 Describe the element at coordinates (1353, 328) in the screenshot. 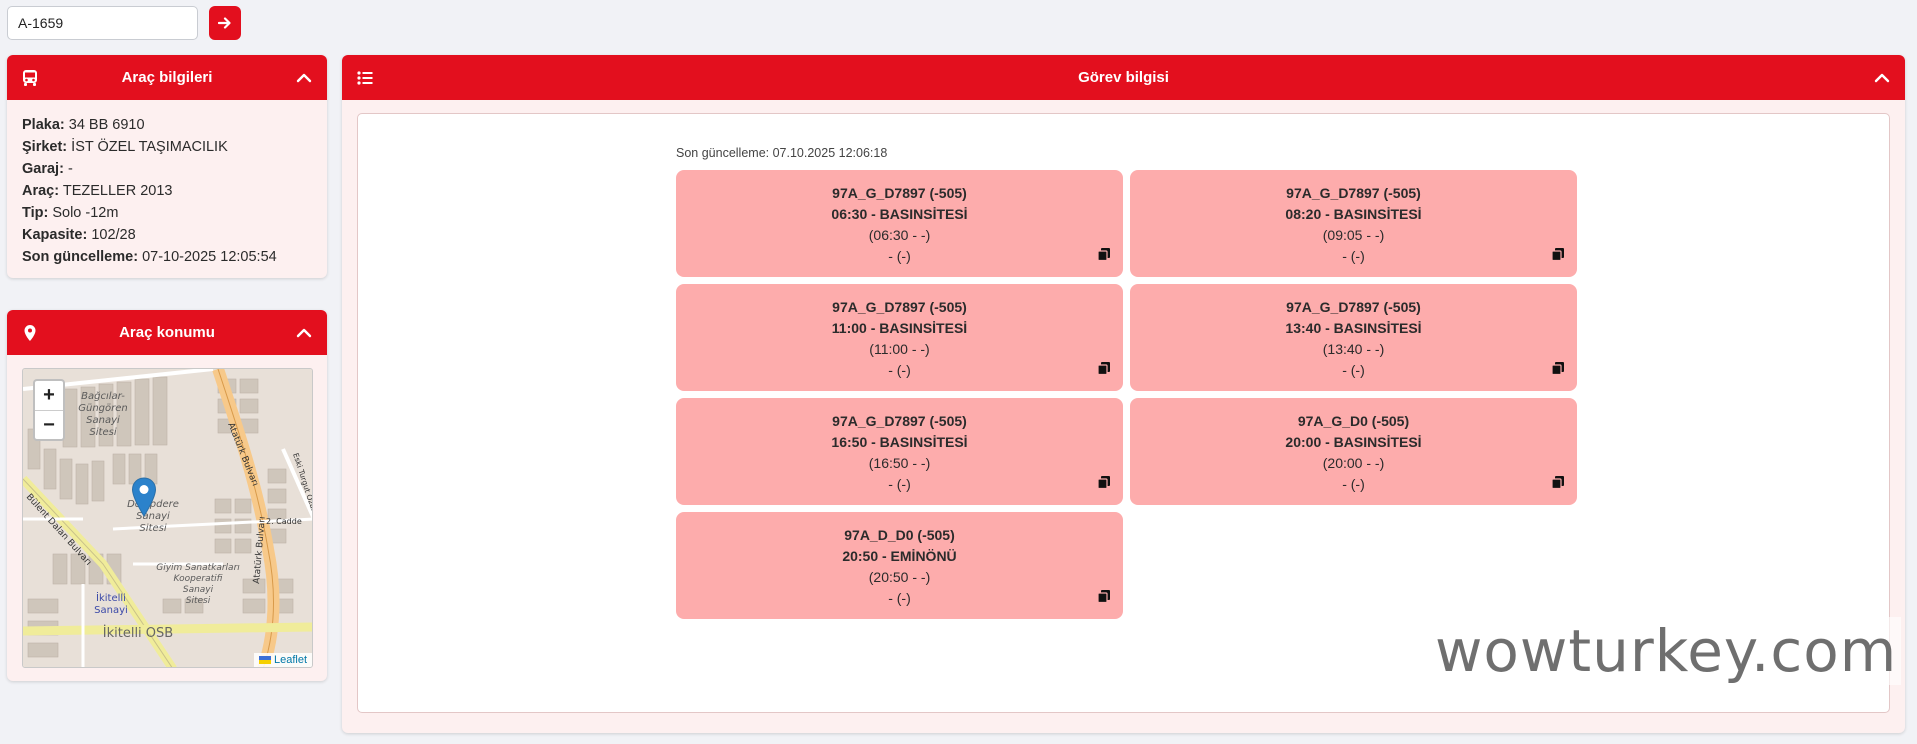

I see `task-departure: 13:40 - BASINSİTESİ` at that location.